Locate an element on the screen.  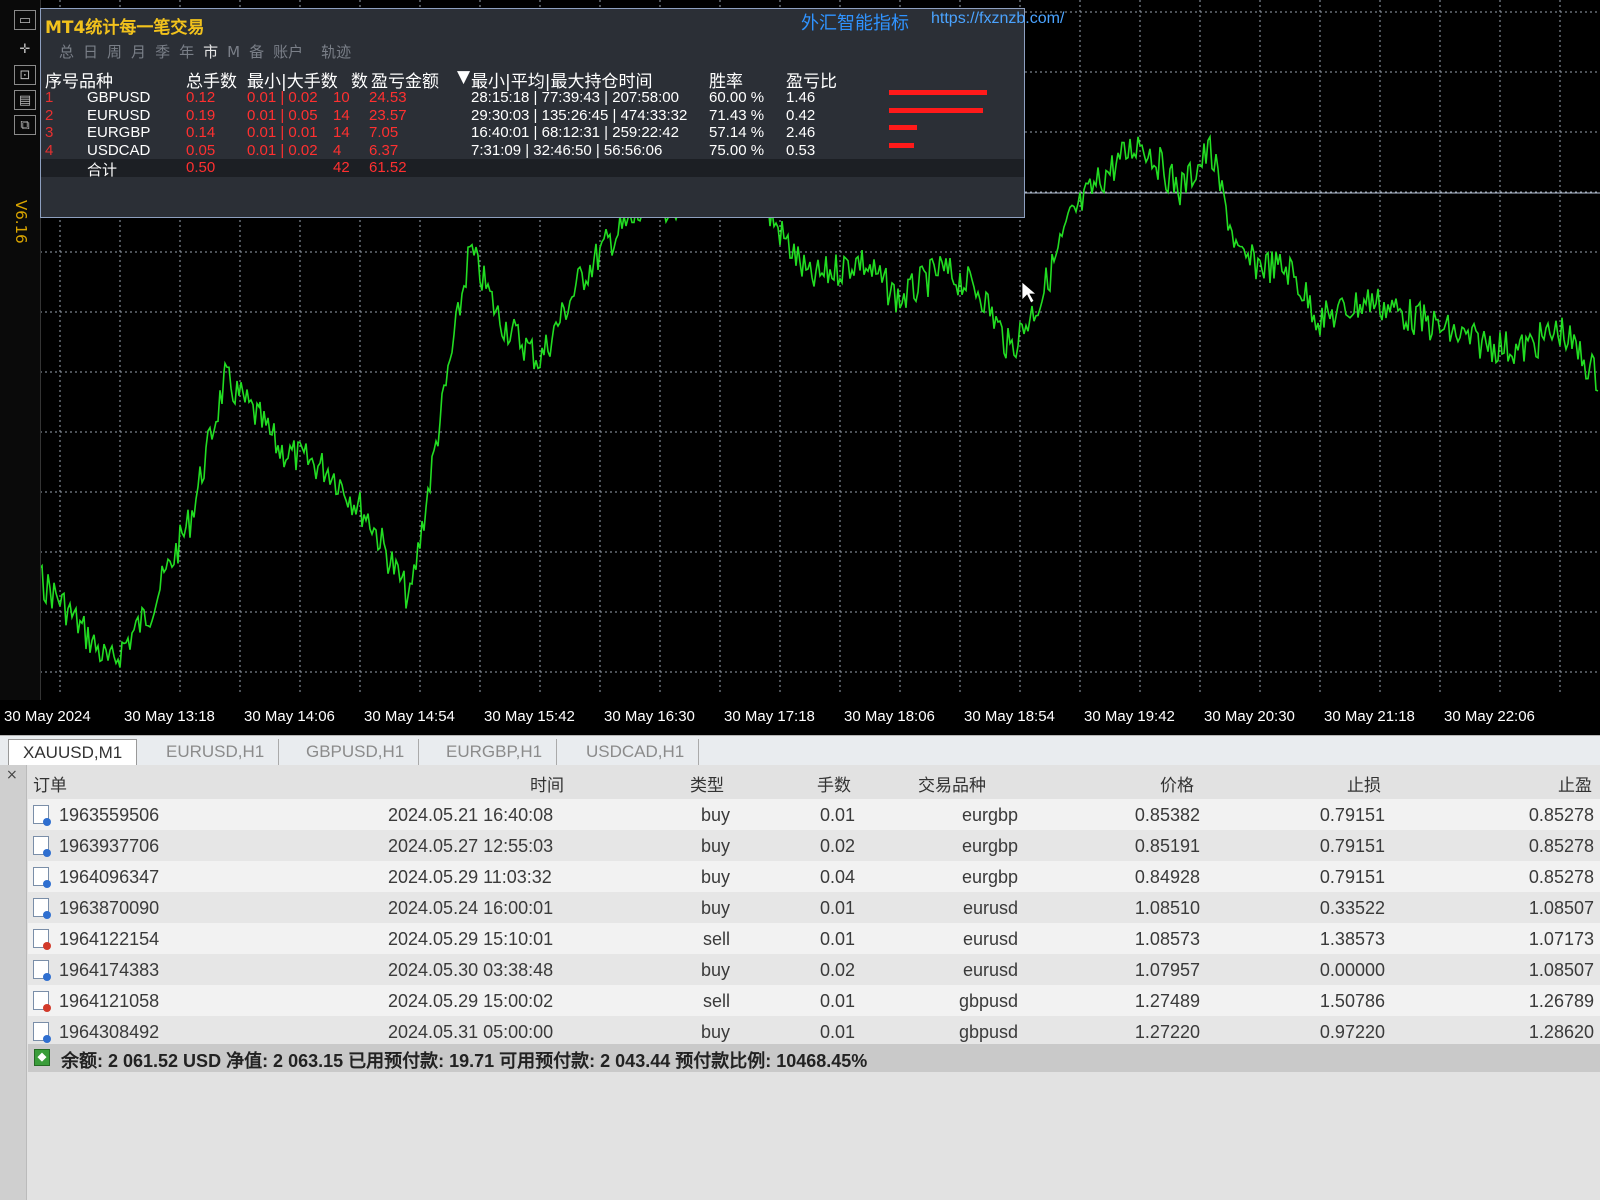
order-lots: 0.02 is located at coordinates (837, 970).